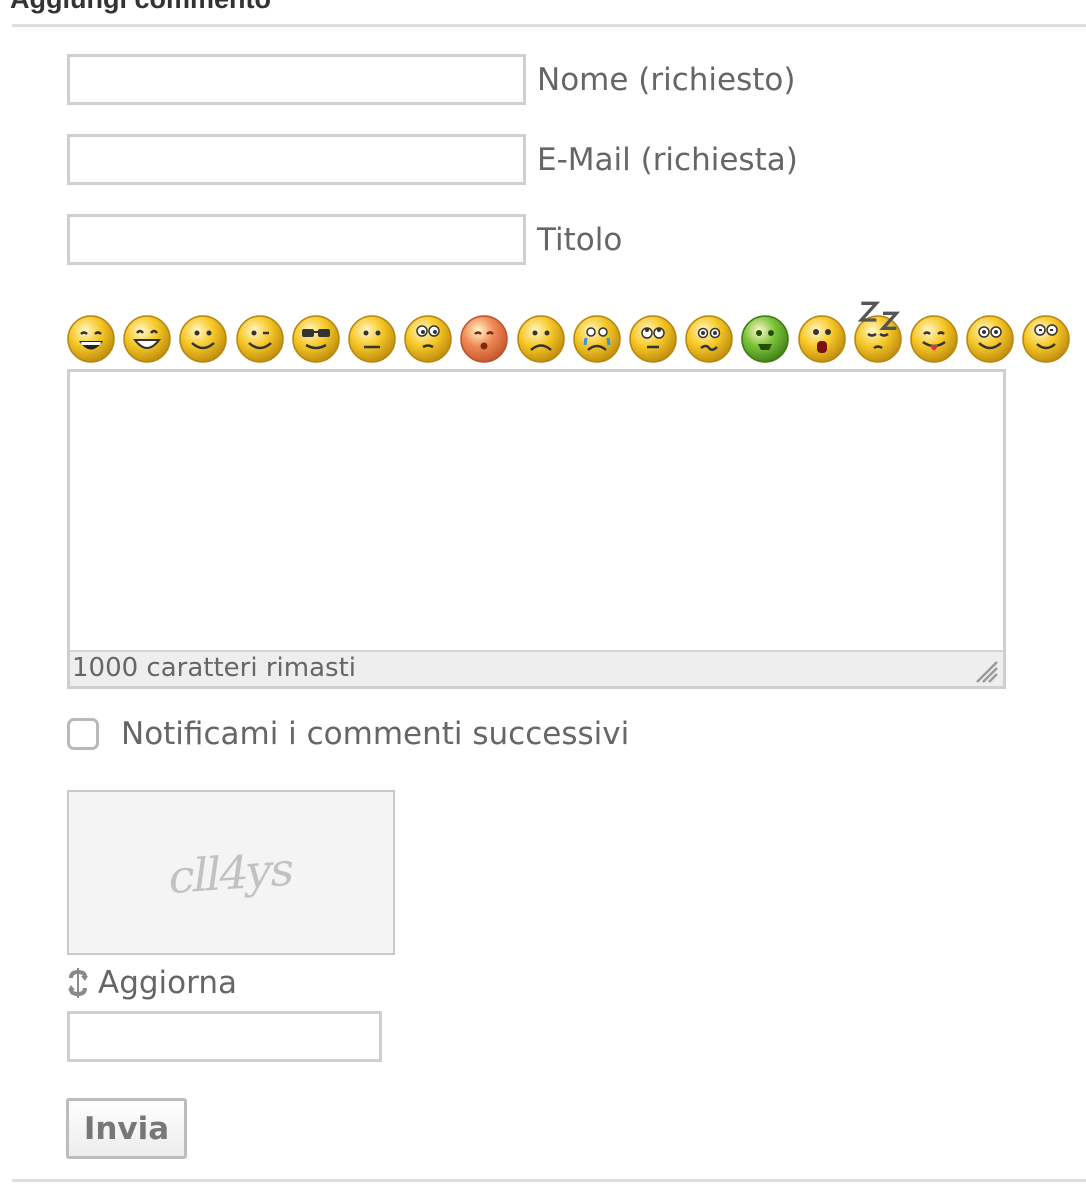 This screenshot has height=1187, width=1086. I want to click on name-input, so click(296, 79).